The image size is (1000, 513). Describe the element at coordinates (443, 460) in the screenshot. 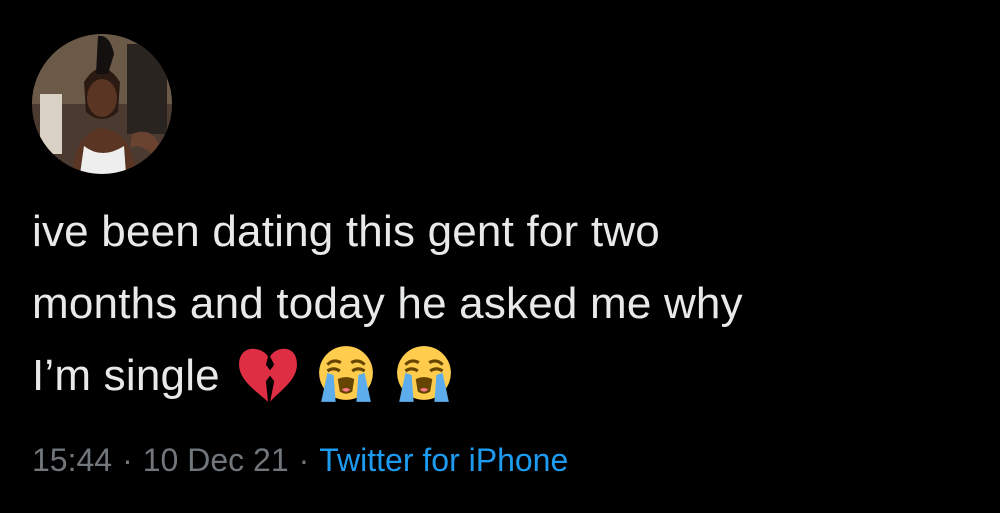

I see `tweet-source-link: Twitter for iPhone` at that location.